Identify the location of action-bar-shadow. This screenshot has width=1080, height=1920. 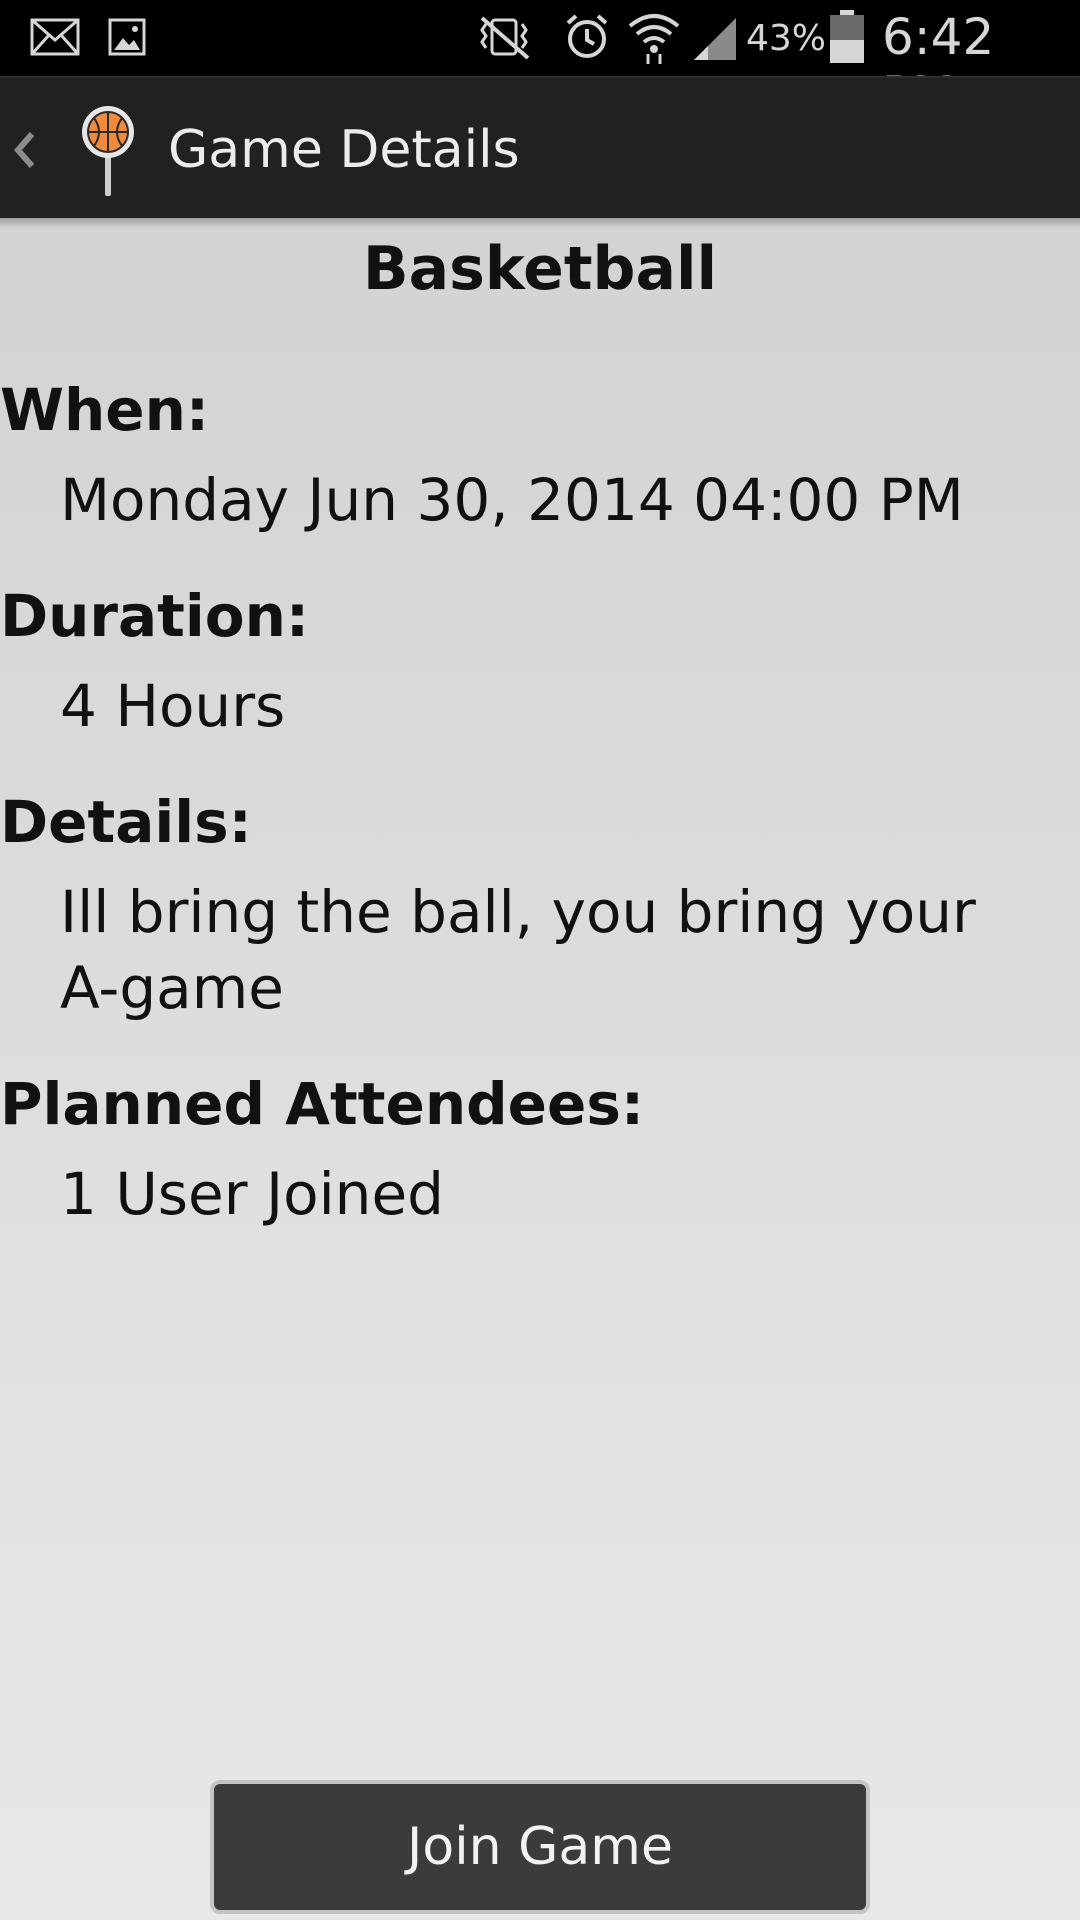
(540, 223).